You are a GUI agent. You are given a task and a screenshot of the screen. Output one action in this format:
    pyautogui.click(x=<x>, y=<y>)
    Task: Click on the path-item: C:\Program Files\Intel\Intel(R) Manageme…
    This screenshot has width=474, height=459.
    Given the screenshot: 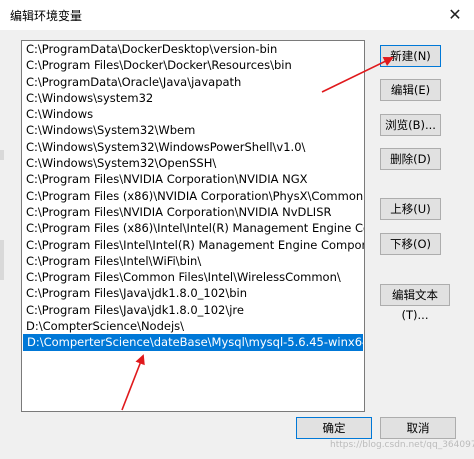 What is the action you would take?
    pyautogui.click(x=193, y=245)
    